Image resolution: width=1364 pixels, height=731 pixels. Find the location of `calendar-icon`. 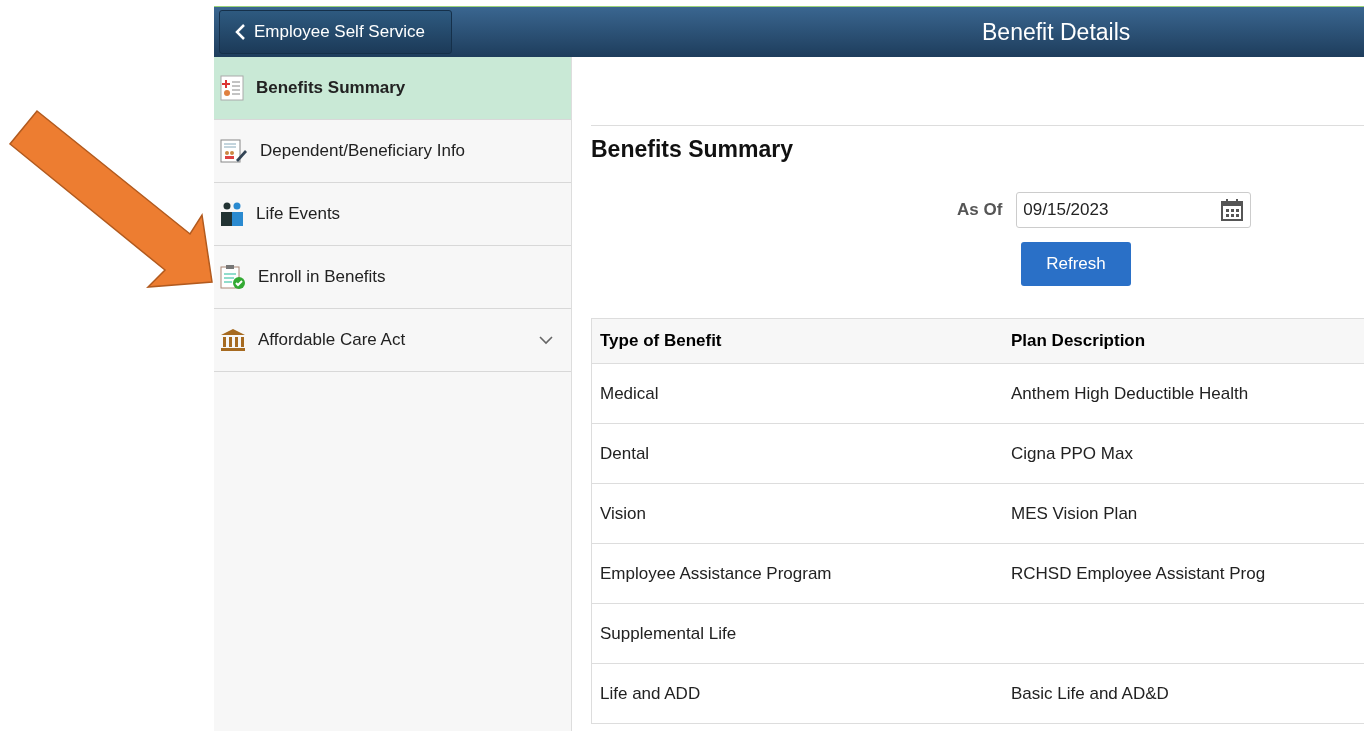

calendar-icon is located at coordinates (1232, 210).